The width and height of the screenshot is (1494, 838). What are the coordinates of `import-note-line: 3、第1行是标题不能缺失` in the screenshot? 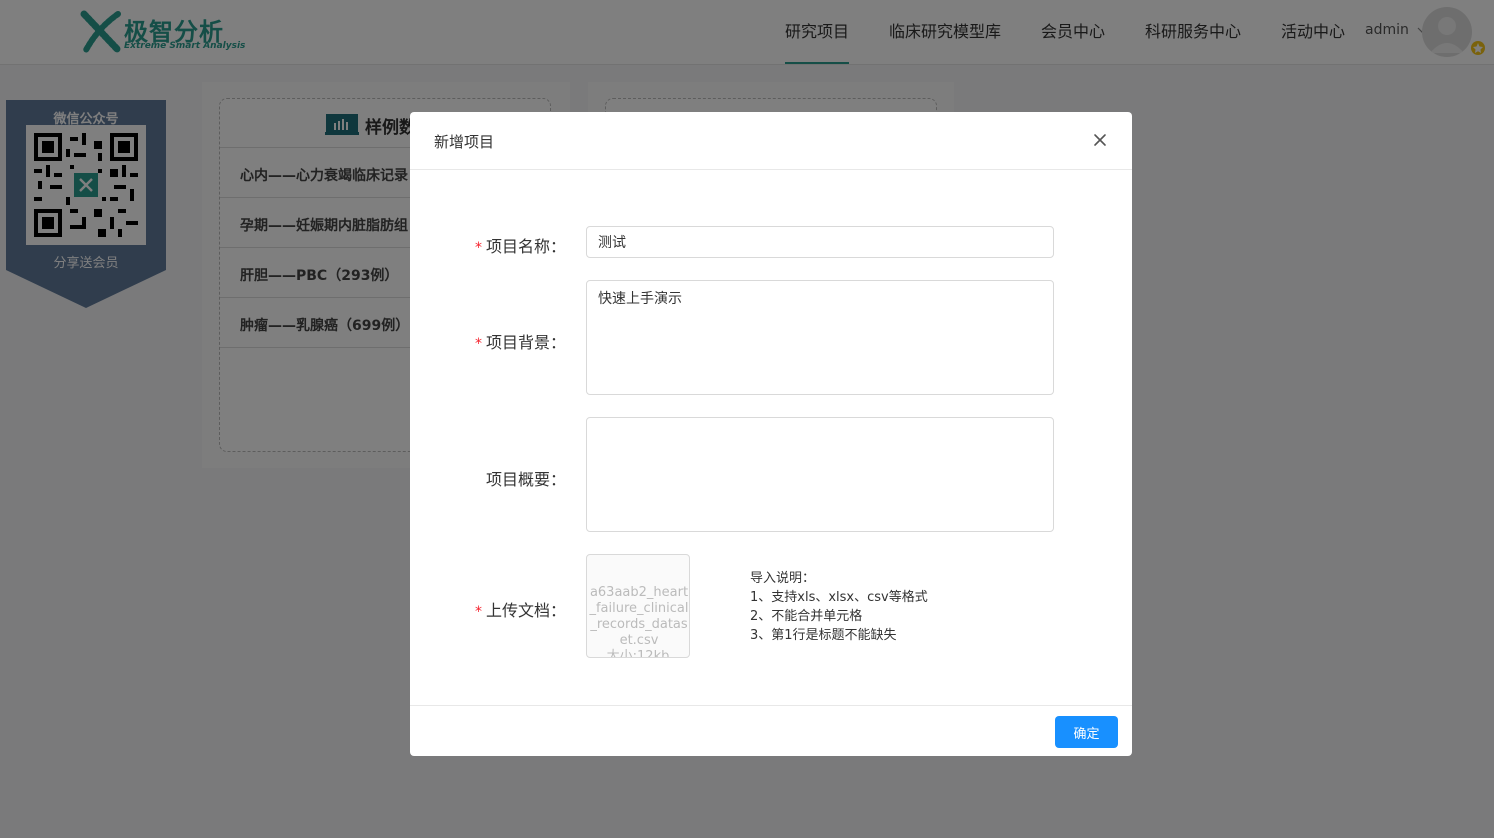 It's located at (823, 635).